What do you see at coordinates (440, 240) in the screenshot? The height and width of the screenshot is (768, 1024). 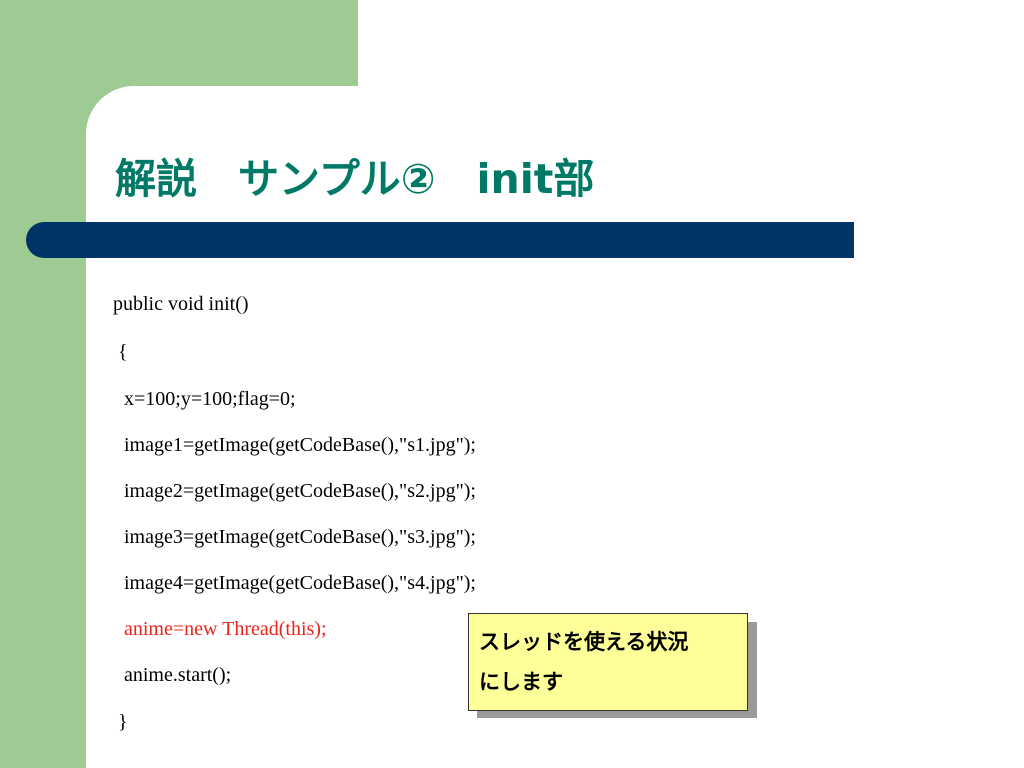 I see `title-underline-bar` at bounding box center [440, 240].